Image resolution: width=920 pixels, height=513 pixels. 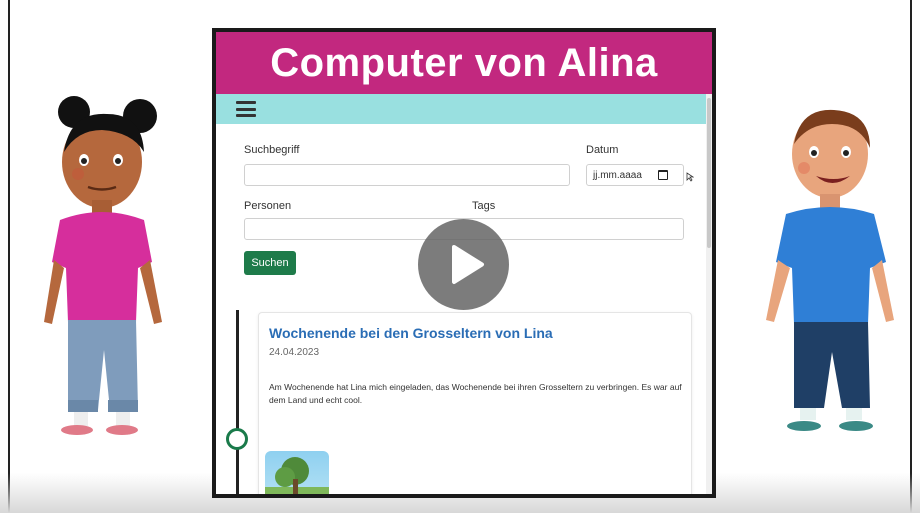 What do you see at coordinates (484, 206) in the screenshot?
I see `tags-label: Tags` at bounding box center [484, 206].